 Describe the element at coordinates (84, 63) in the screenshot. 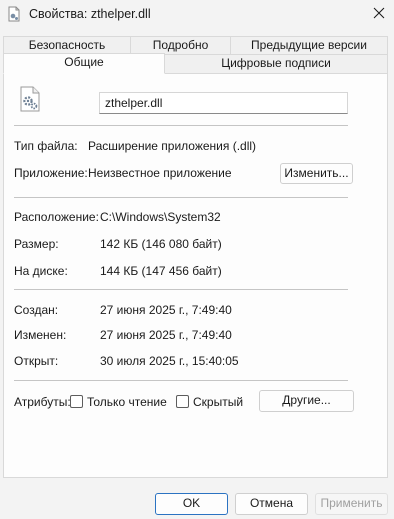

I see `tab-general: Общие` at that location.